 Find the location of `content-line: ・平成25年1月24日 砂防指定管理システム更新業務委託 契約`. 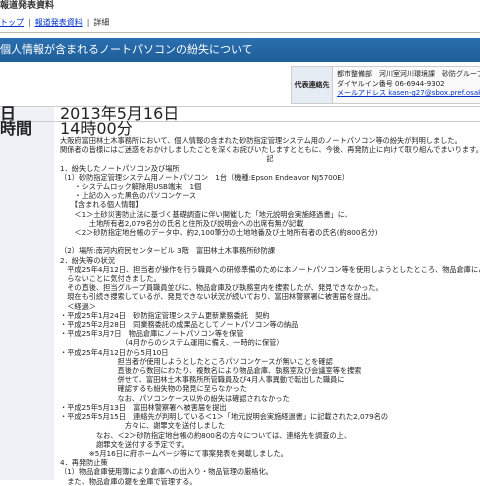

content-line: ・平成25年1月24日 砂防指定管理システム更新業務委託 契約 is located at coordinates (165, 315).